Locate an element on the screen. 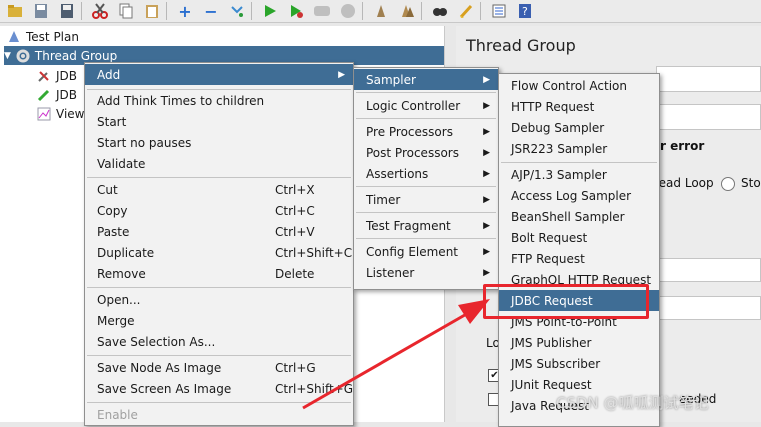 This screenshot has width=761, height=427. annotation-arrow-icon is located at coordinates (396, 354).